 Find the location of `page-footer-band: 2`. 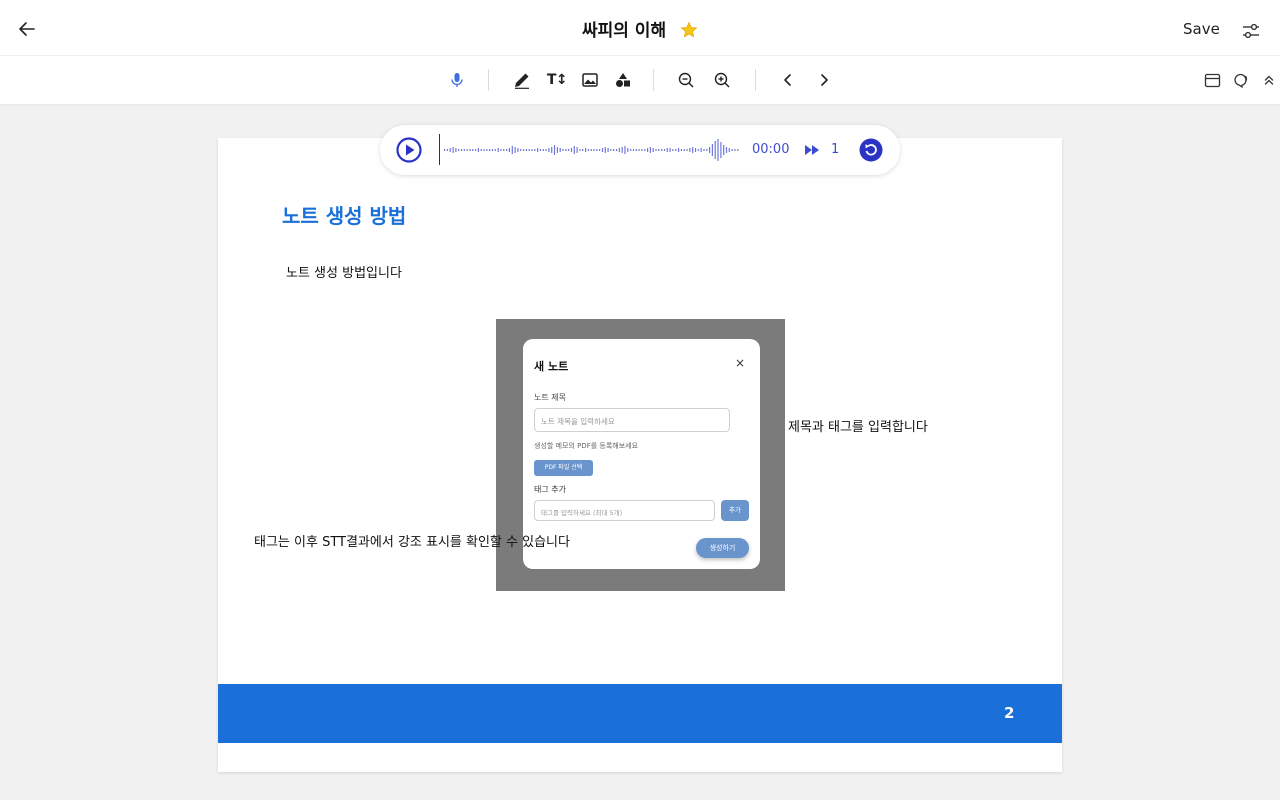

page-footer-band: 2 is located at coordinates (640, 713).